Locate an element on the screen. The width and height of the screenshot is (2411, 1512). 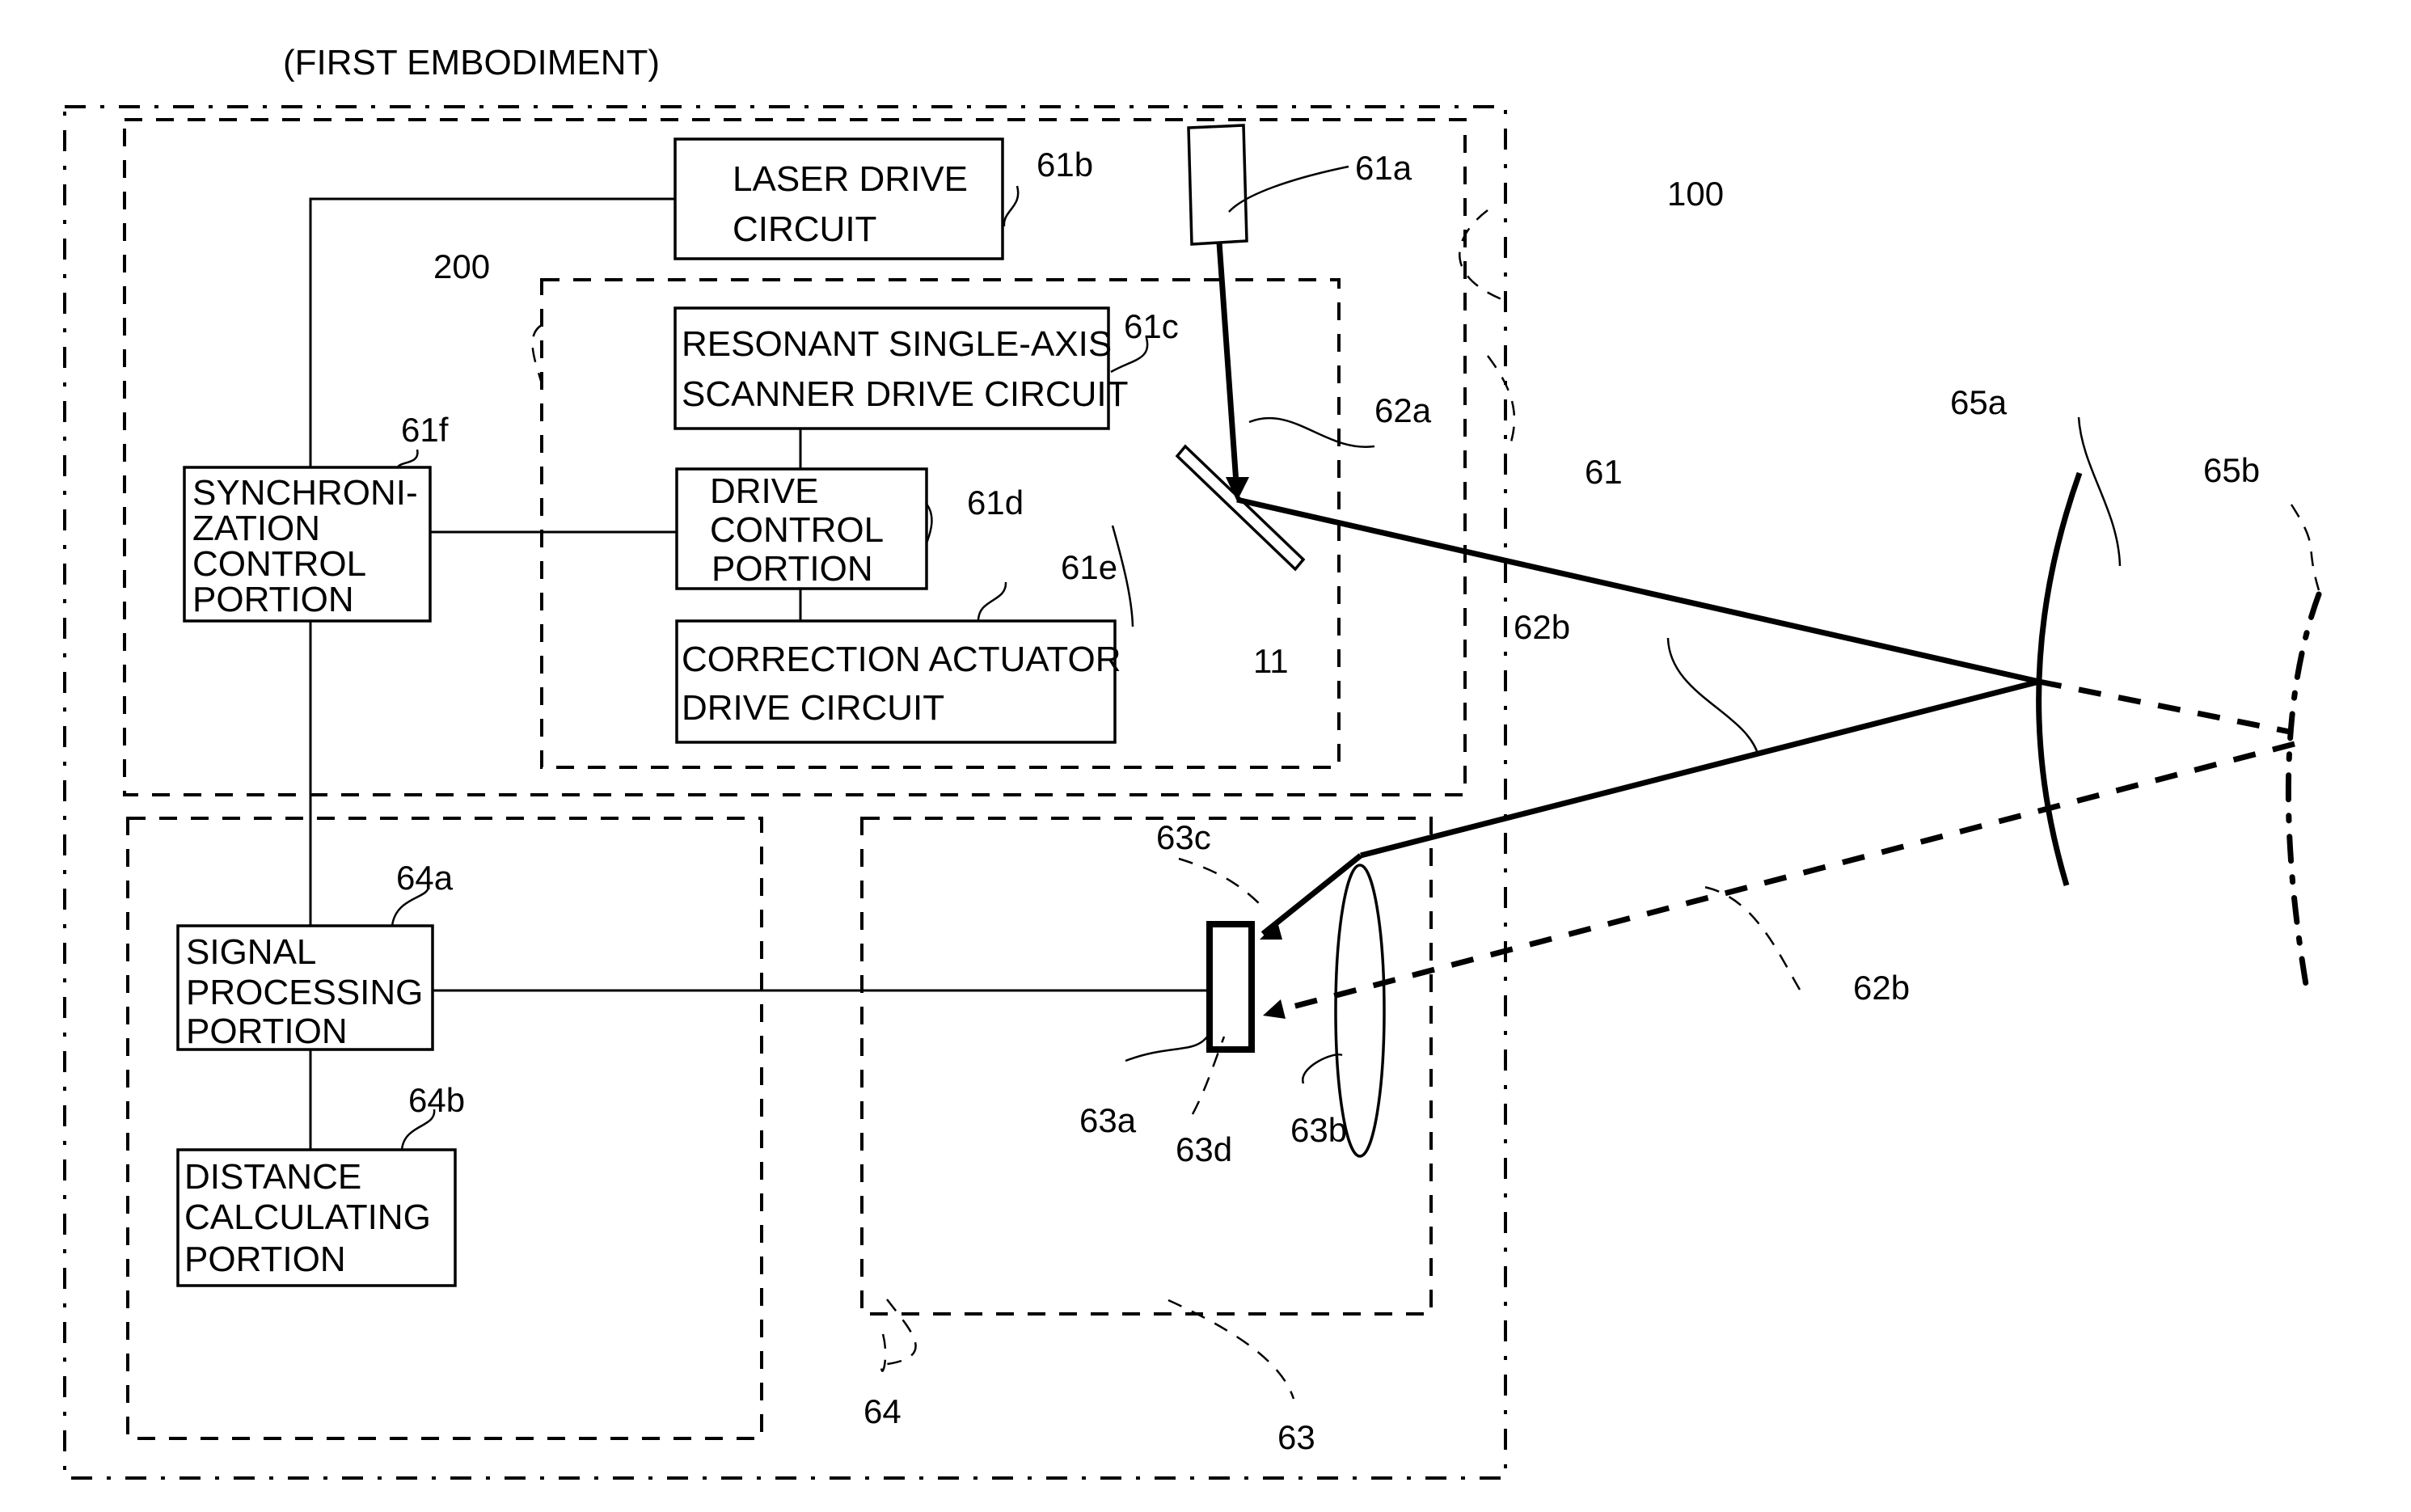
block-text-line: SYNCHRONI- is located at coordinates (305, 493).